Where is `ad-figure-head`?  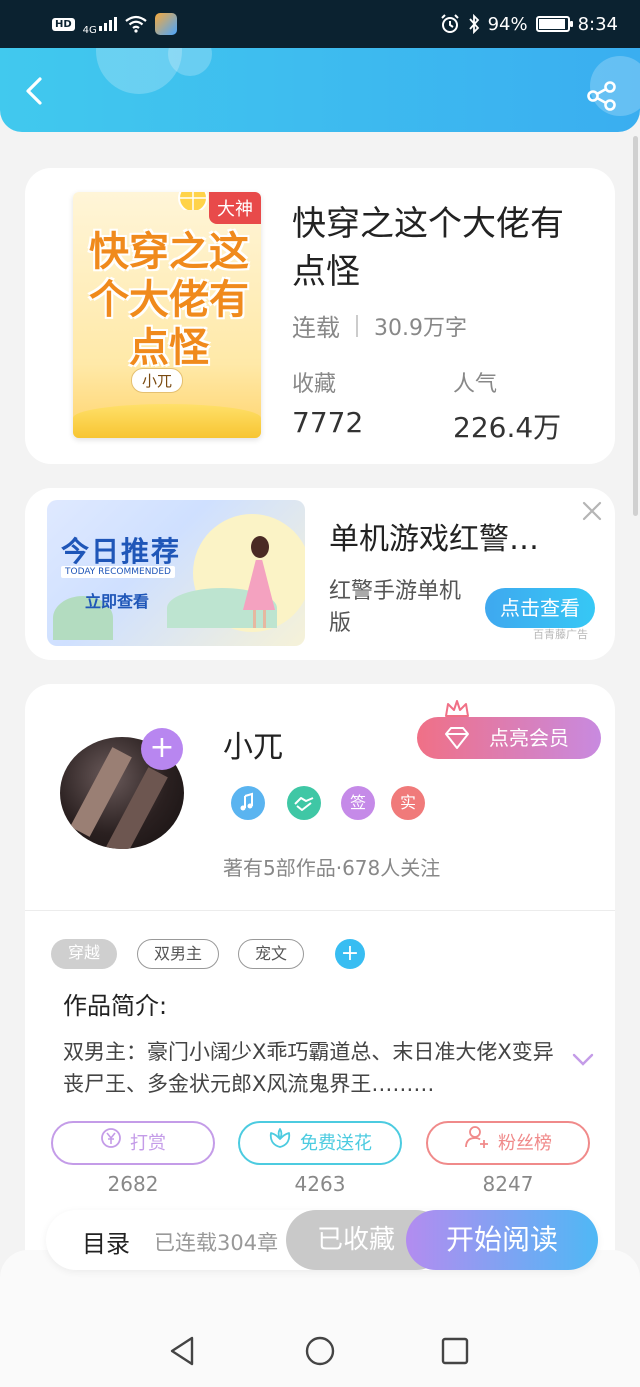 ad-figure-head is located at coordinates (260, 547).